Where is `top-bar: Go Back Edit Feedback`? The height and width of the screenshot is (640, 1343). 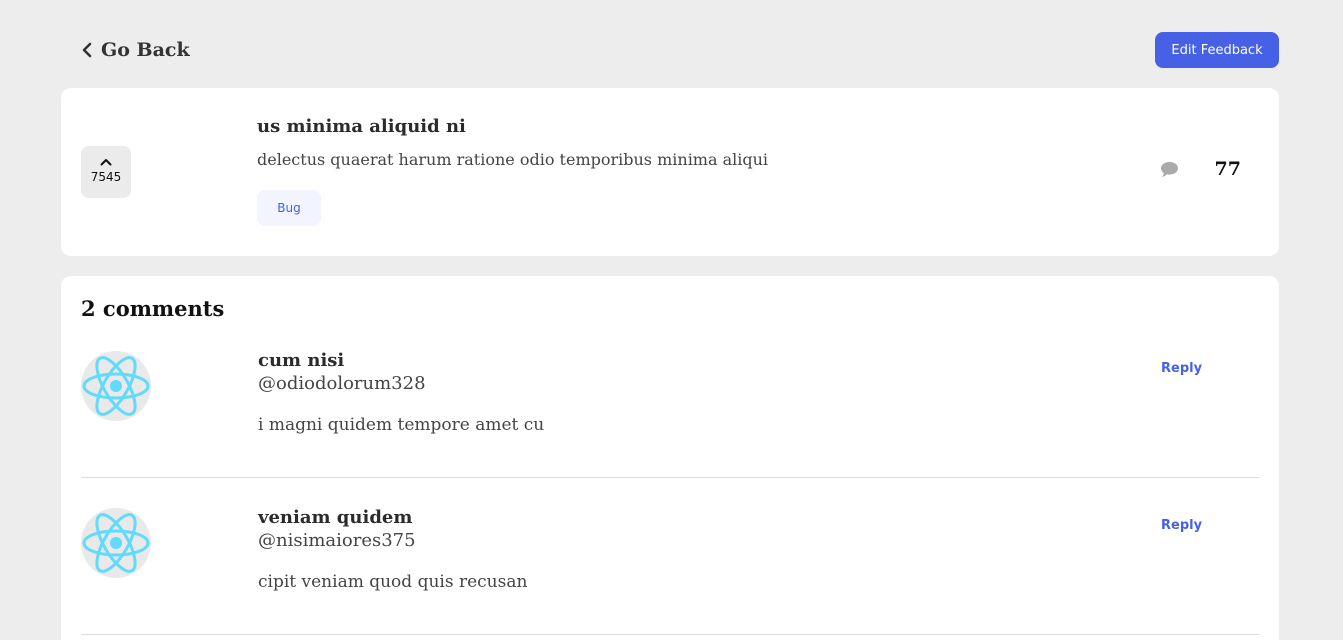
top-bar: Go Back Edit Feedback is located at coordinates (680, 50).